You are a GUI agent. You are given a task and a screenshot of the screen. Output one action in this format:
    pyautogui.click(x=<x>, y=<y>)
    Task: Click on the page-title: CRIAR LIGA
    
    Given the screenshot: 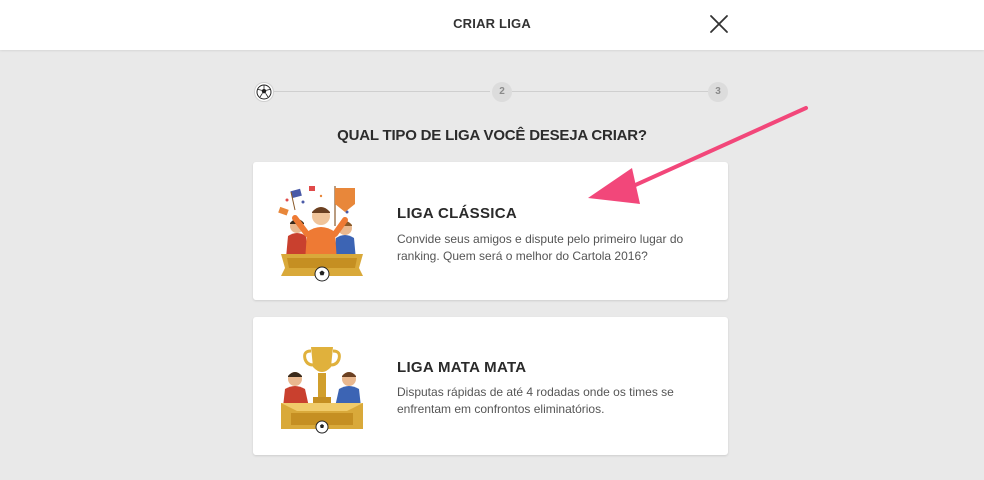 What is the action you would take?
    pyautogui.click(x=492, y=23)
    